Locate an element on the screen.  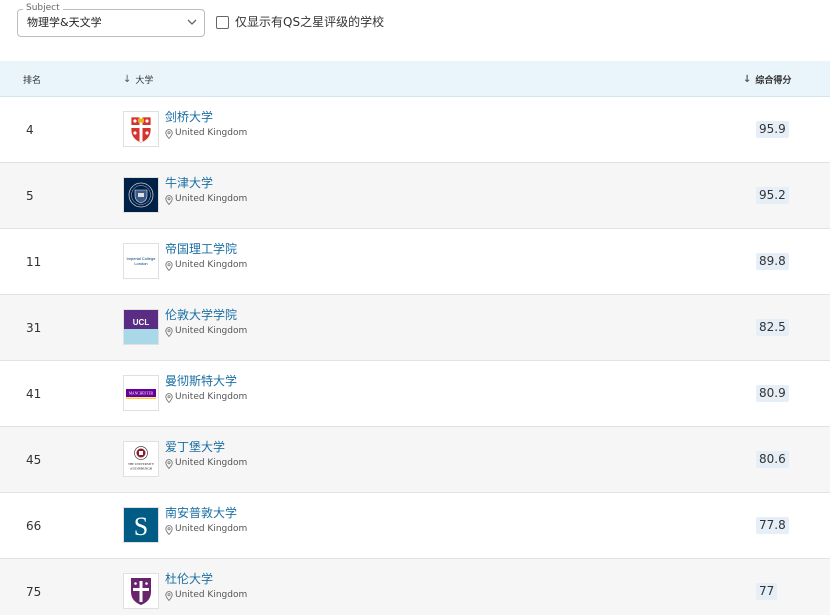
ucl-logo: UCL is located at coordinates (141, 327).